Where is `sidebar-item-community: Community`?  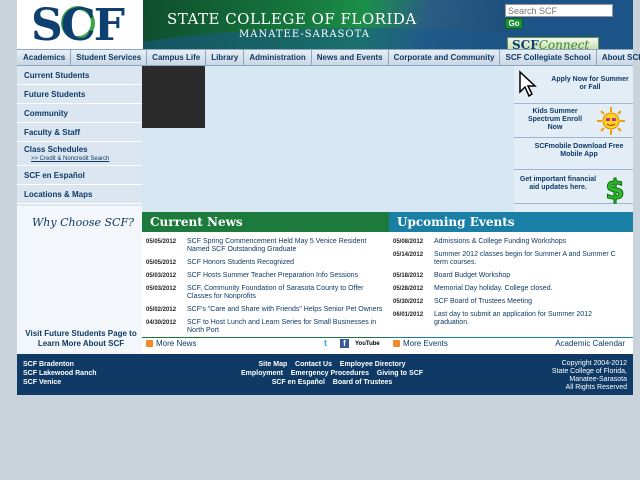
sidebar-item-community: Community is located at coordinates (79, 113).